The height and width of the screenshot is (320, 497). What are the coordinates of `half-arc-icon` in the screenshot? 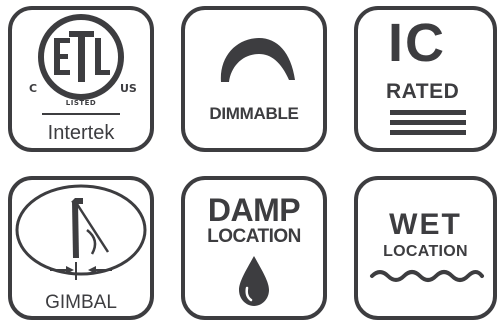 It's located at (257, 60).